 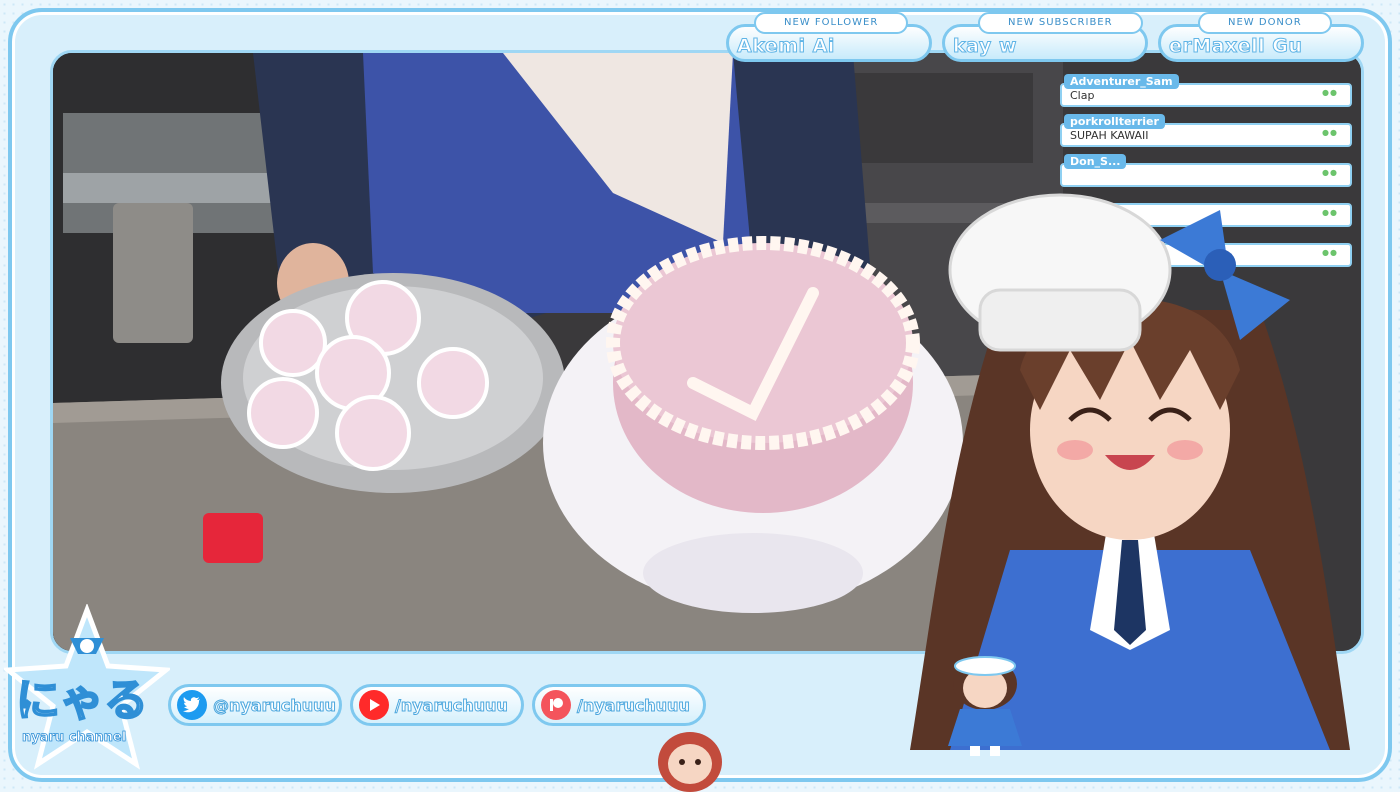 I want to click on follower-name: Akemi Ai, so click(x=786, y=46).